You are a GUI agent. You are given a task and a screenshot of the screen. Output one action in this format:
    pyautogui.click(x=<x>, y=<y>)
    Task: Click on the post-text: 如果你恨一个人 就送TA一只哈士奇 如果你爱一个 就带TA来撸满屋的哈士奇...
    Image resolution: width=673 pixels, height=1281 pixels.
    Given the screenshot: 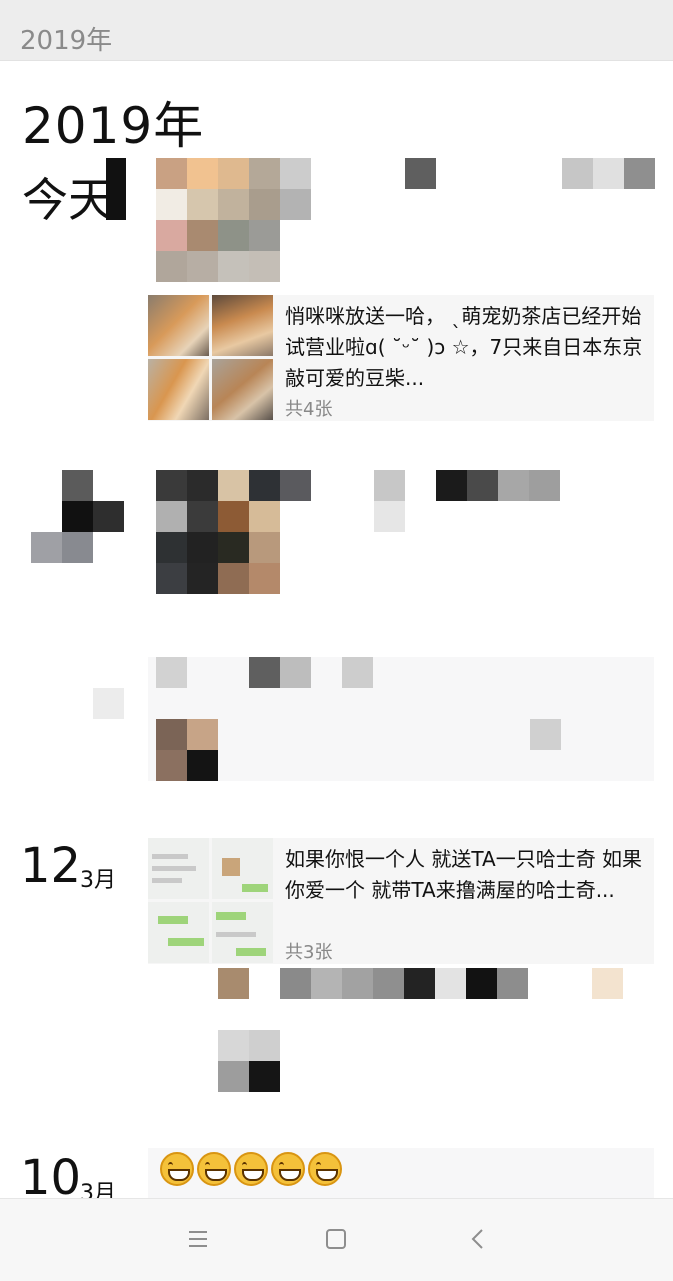 What is the action you would take?
    pyautogui.click(x=464, y=874)
    